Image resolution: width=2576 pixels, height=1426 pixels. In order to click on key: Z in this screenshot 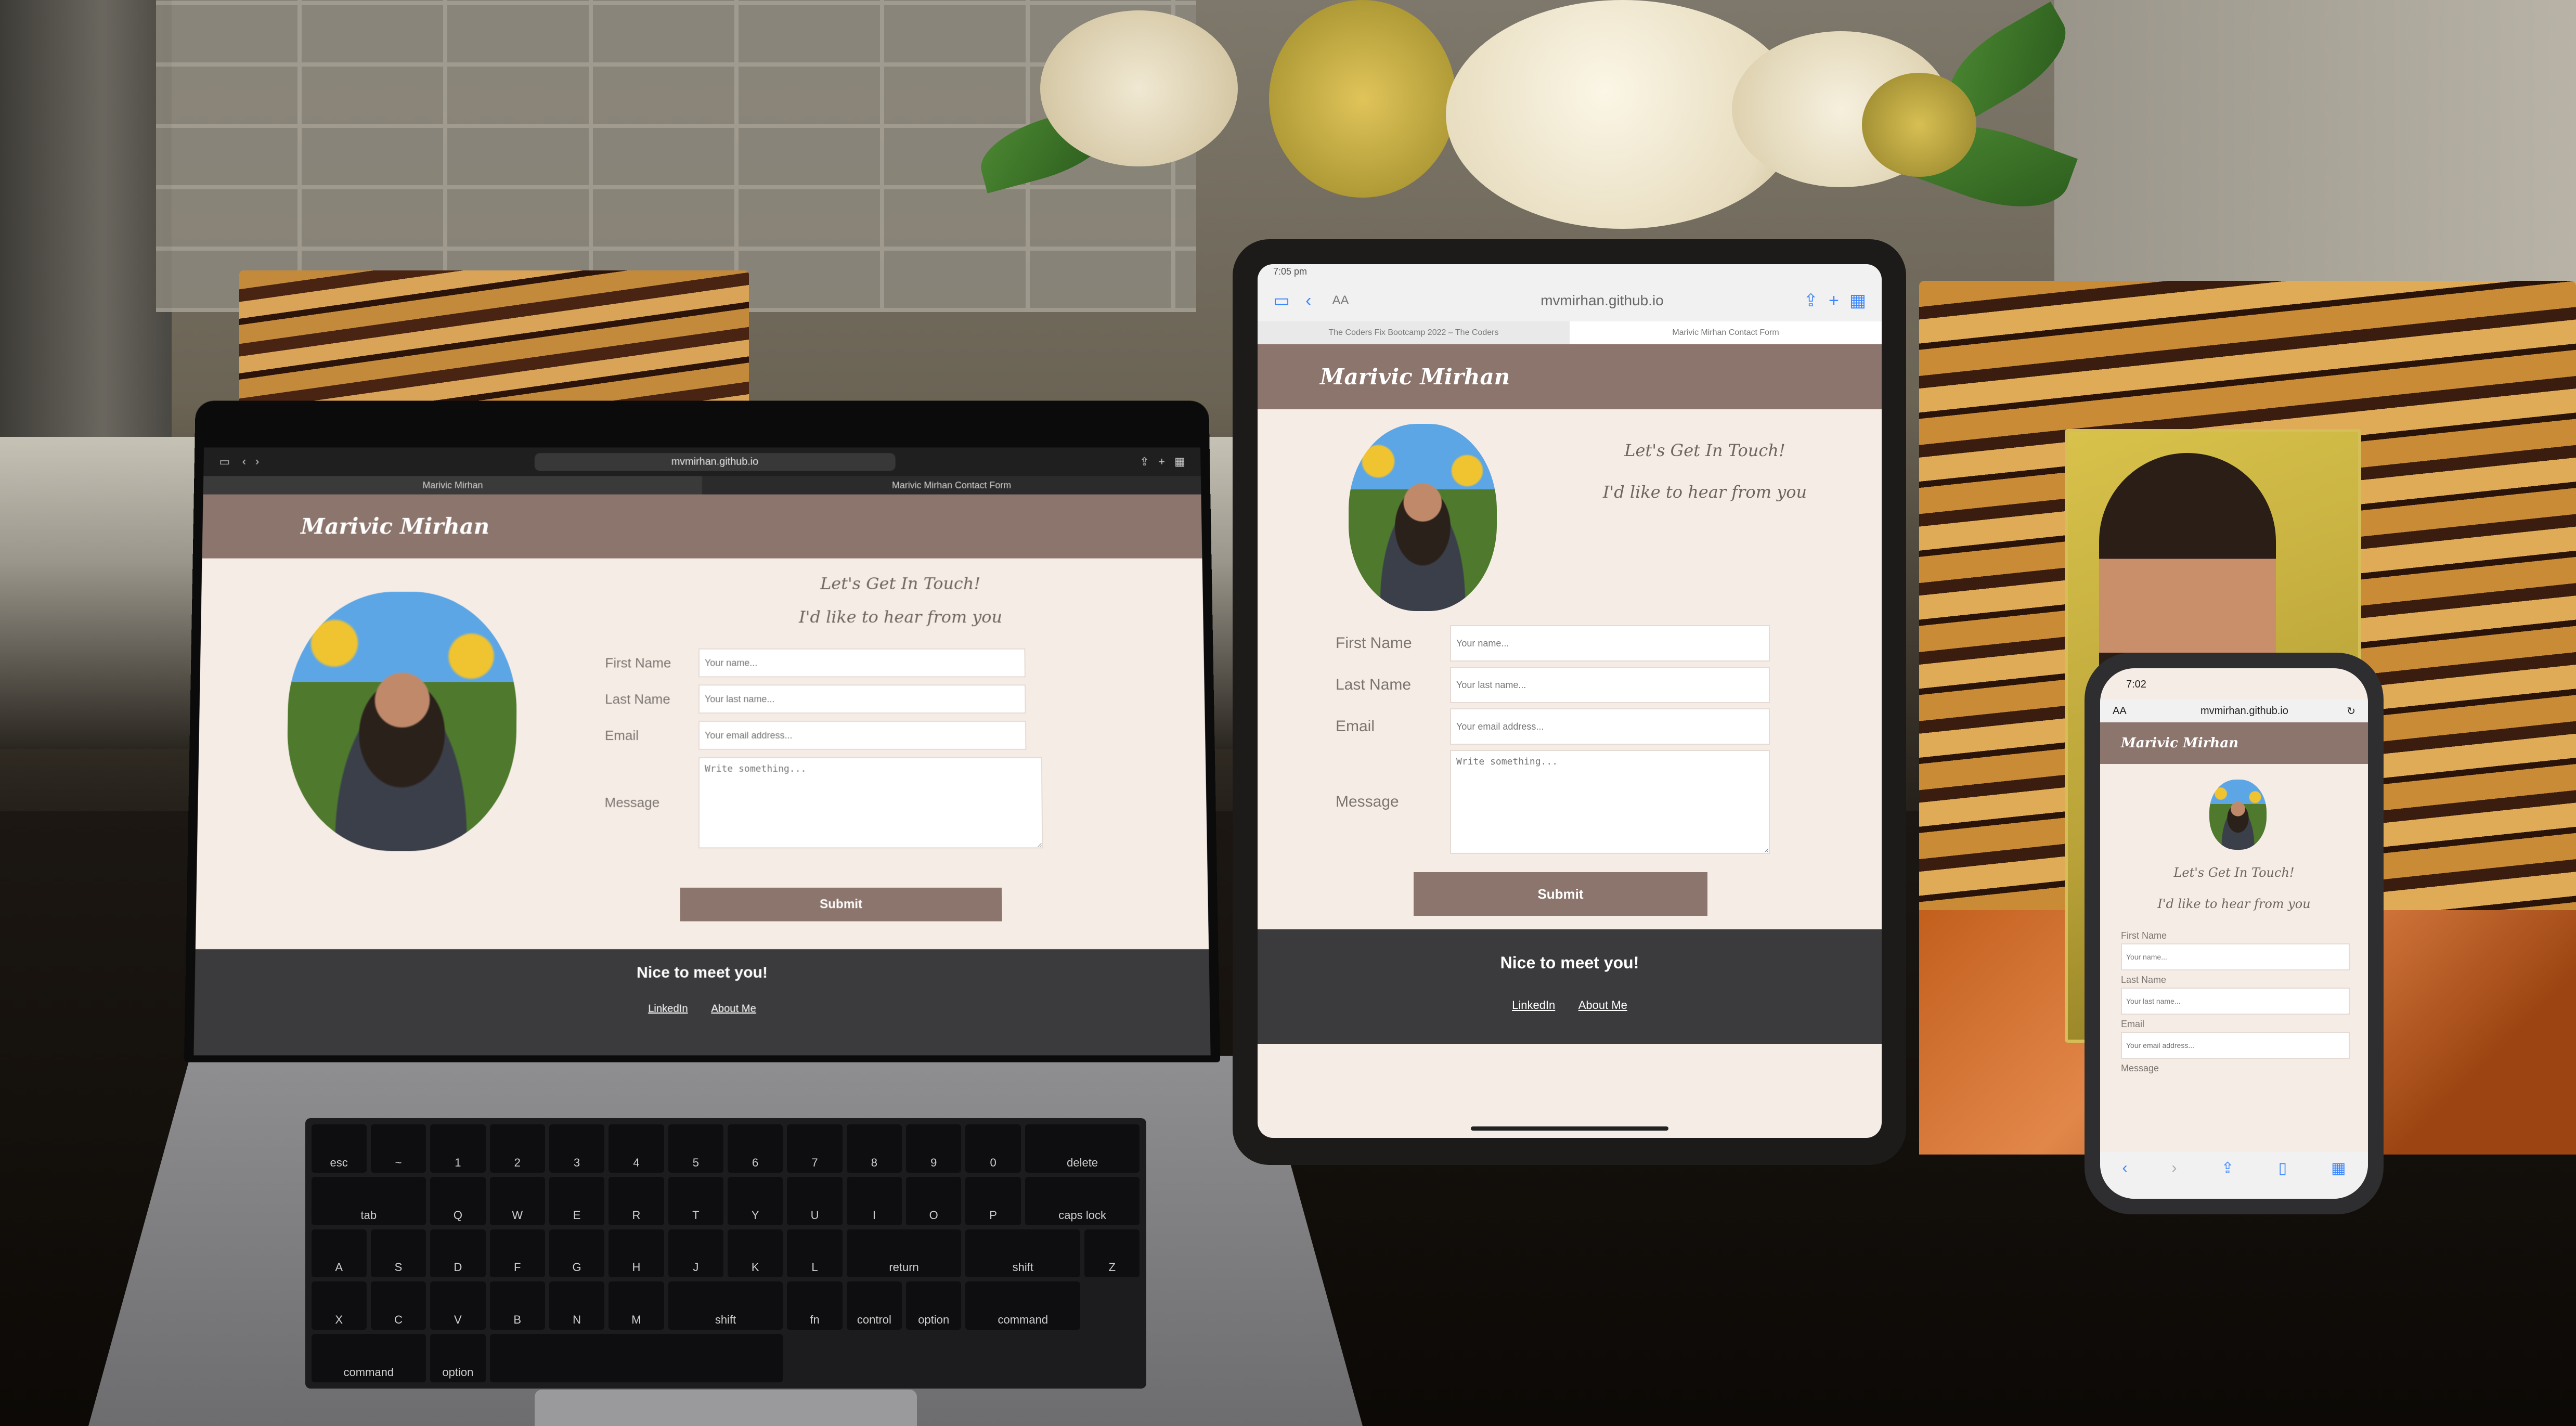, I will do `click(1112, 1253)`.